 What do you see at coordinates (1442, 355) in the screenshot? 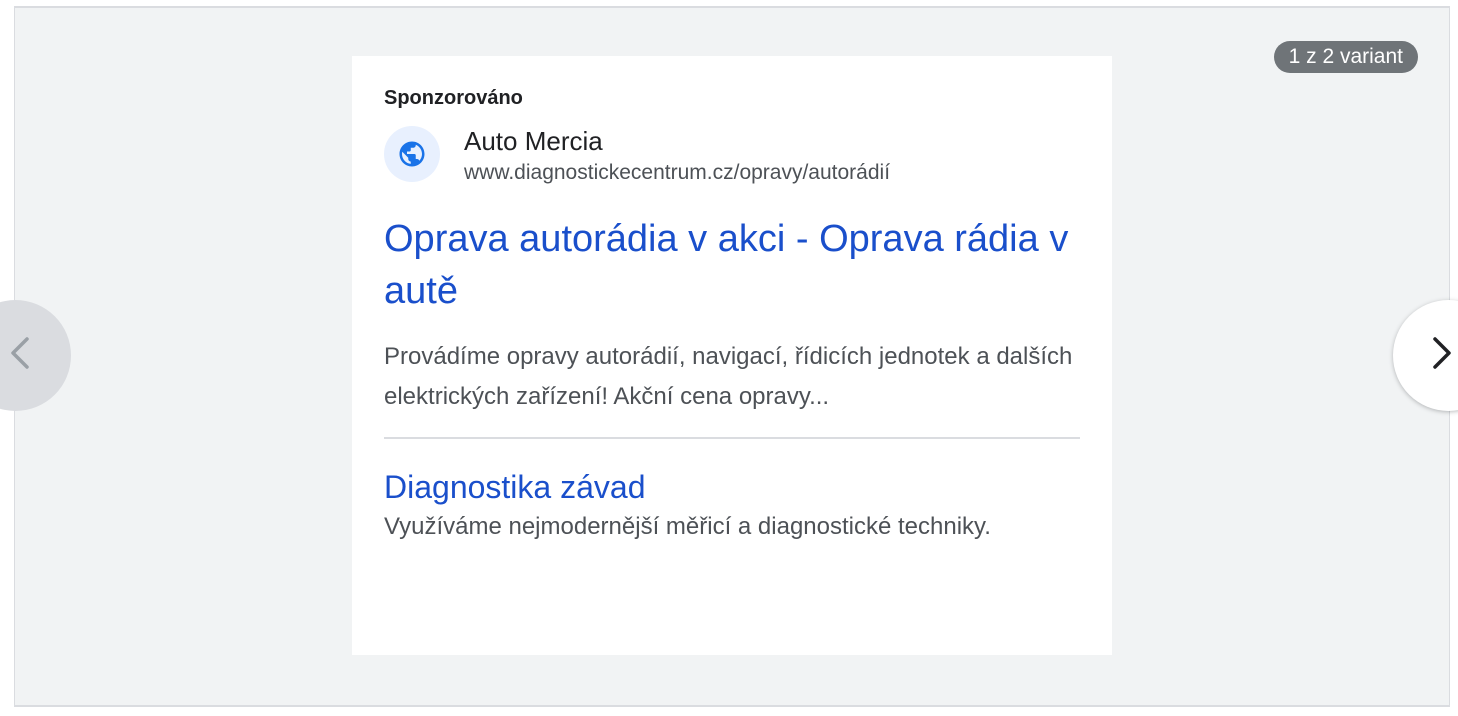
I see `chevron-right-icon` at bounding box center [1442, 355].